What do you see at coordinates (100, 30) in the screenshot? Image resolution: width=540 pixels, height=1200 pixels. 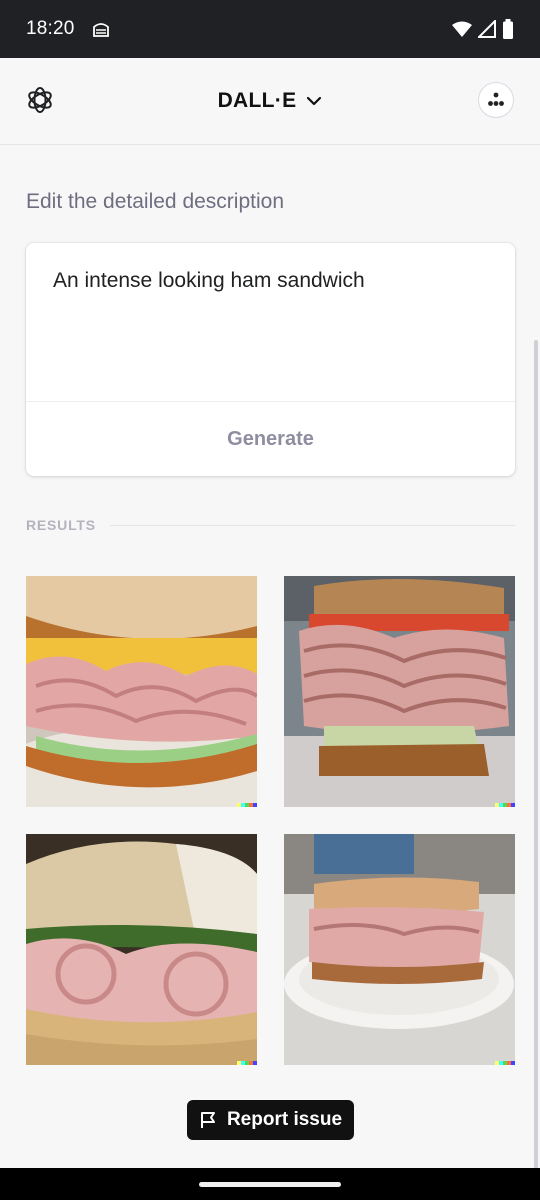 I see `vpn-lock-icon` at bounding box center [100, 30].